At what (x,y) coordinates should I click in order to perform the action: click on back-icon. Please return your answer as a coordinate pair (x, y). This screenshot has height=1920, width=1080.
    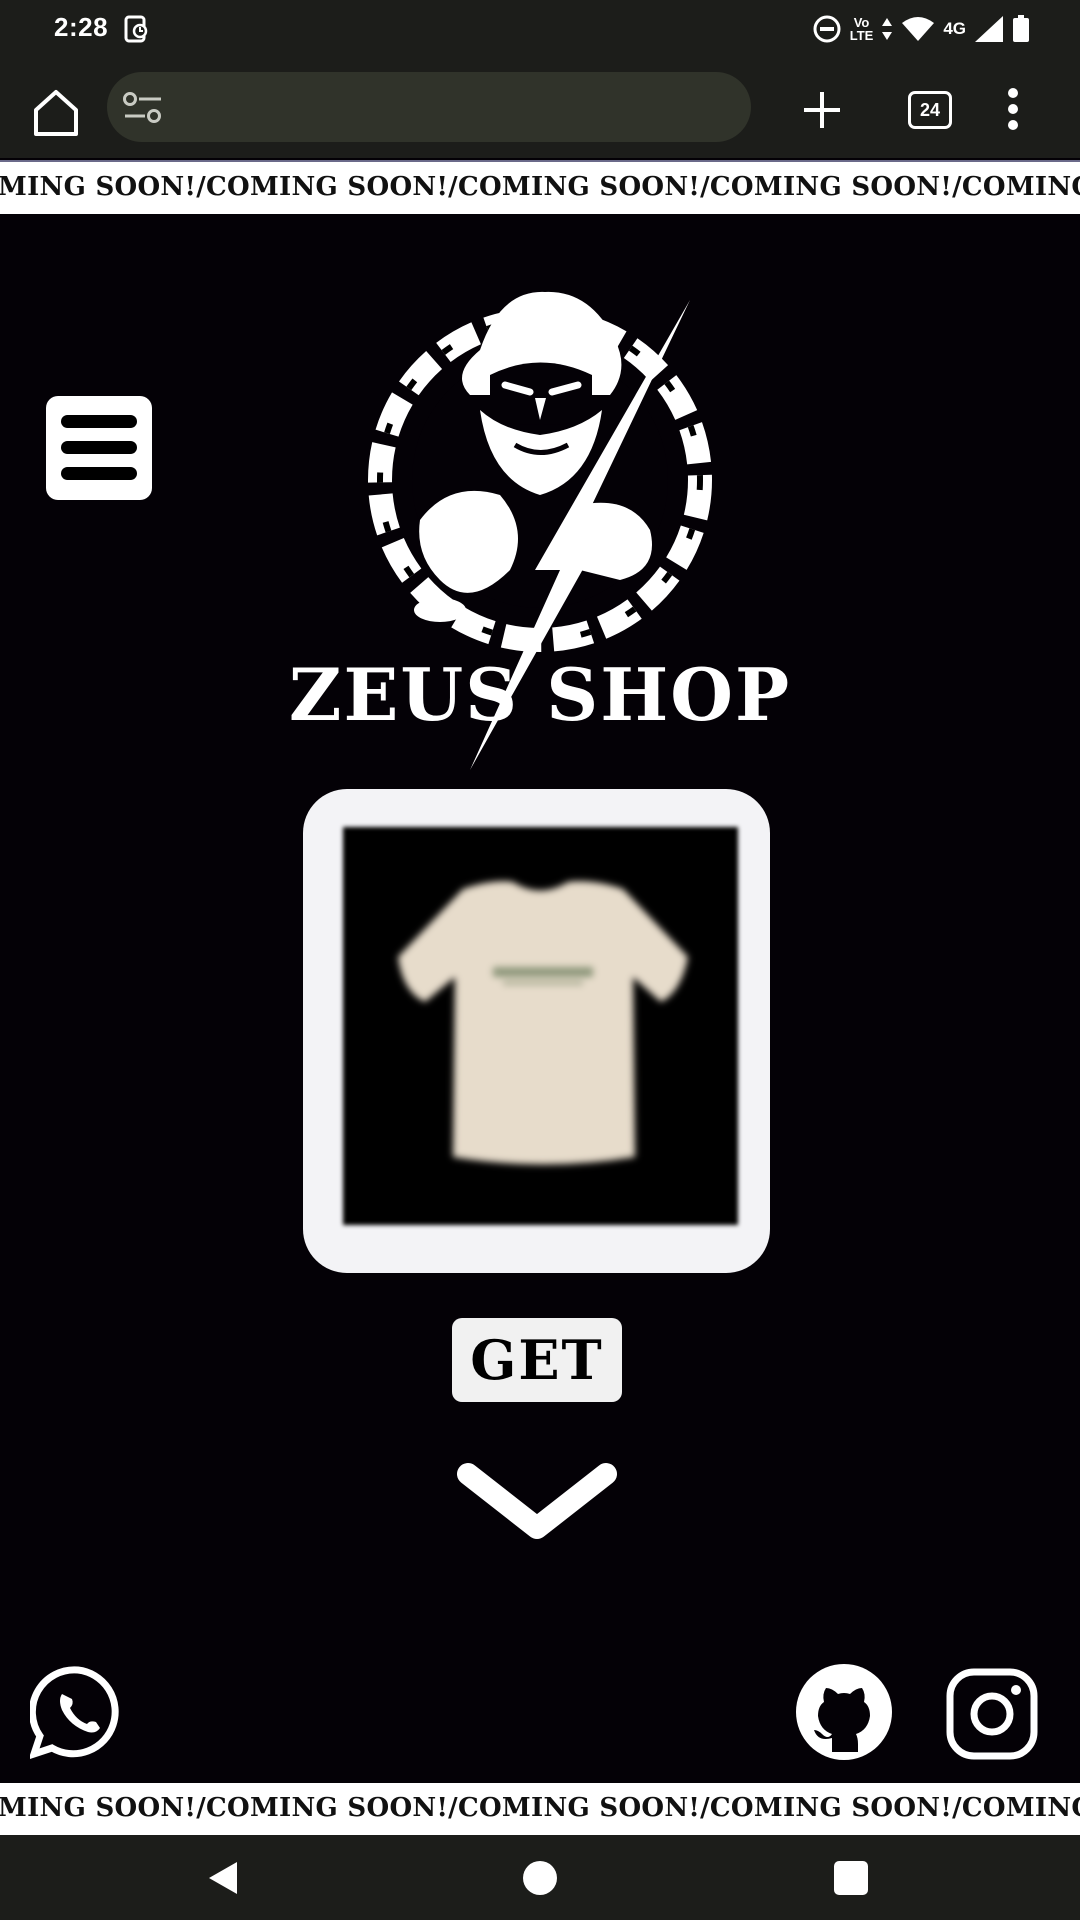
    Looking at the image, I should click on (223, 1878).